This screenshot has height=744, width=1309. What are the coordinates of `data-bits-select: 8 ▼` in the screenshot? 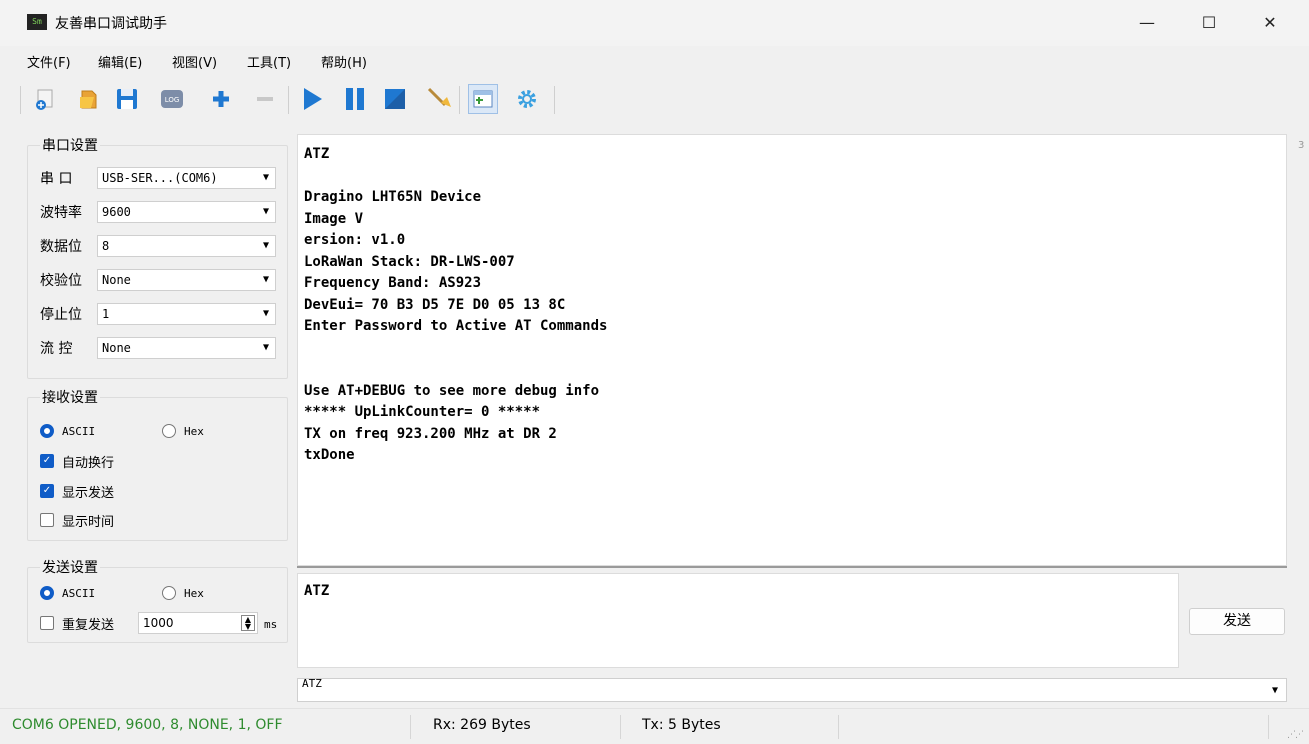 It's located at (186, 246).